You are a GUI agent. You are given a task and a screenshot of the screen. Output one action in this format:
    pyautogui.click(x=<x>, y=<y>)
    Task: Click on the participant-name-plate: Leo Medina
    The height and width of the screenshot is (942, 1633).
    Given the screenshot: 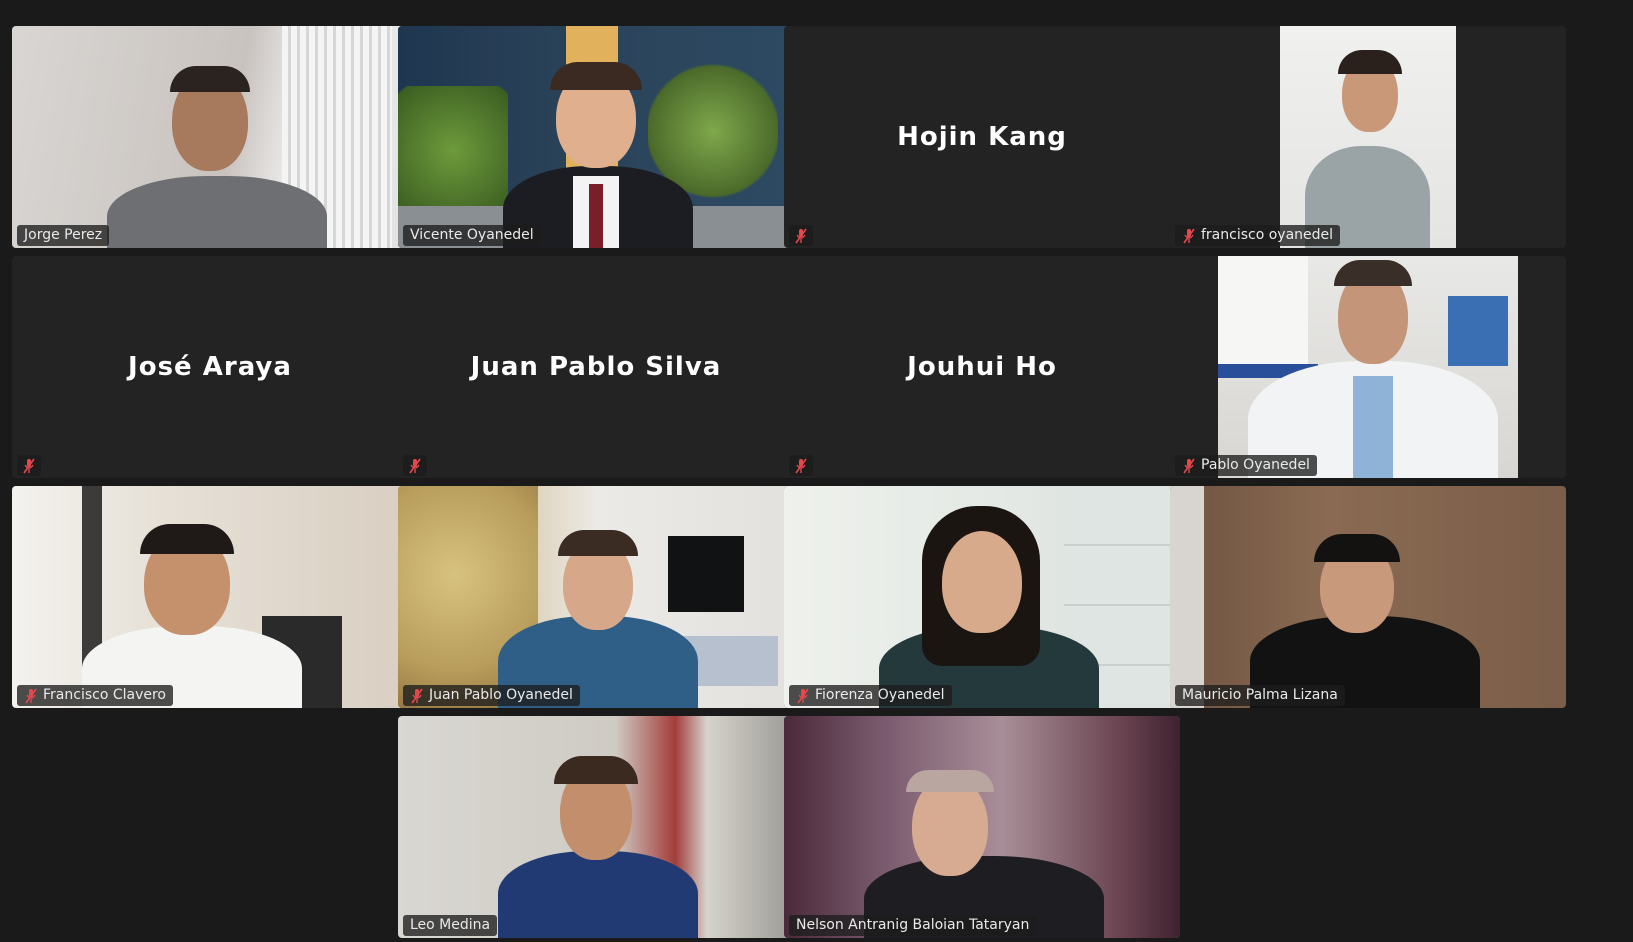 What is the action you would take?
    pyautogui.click(x=450, y=925)
    